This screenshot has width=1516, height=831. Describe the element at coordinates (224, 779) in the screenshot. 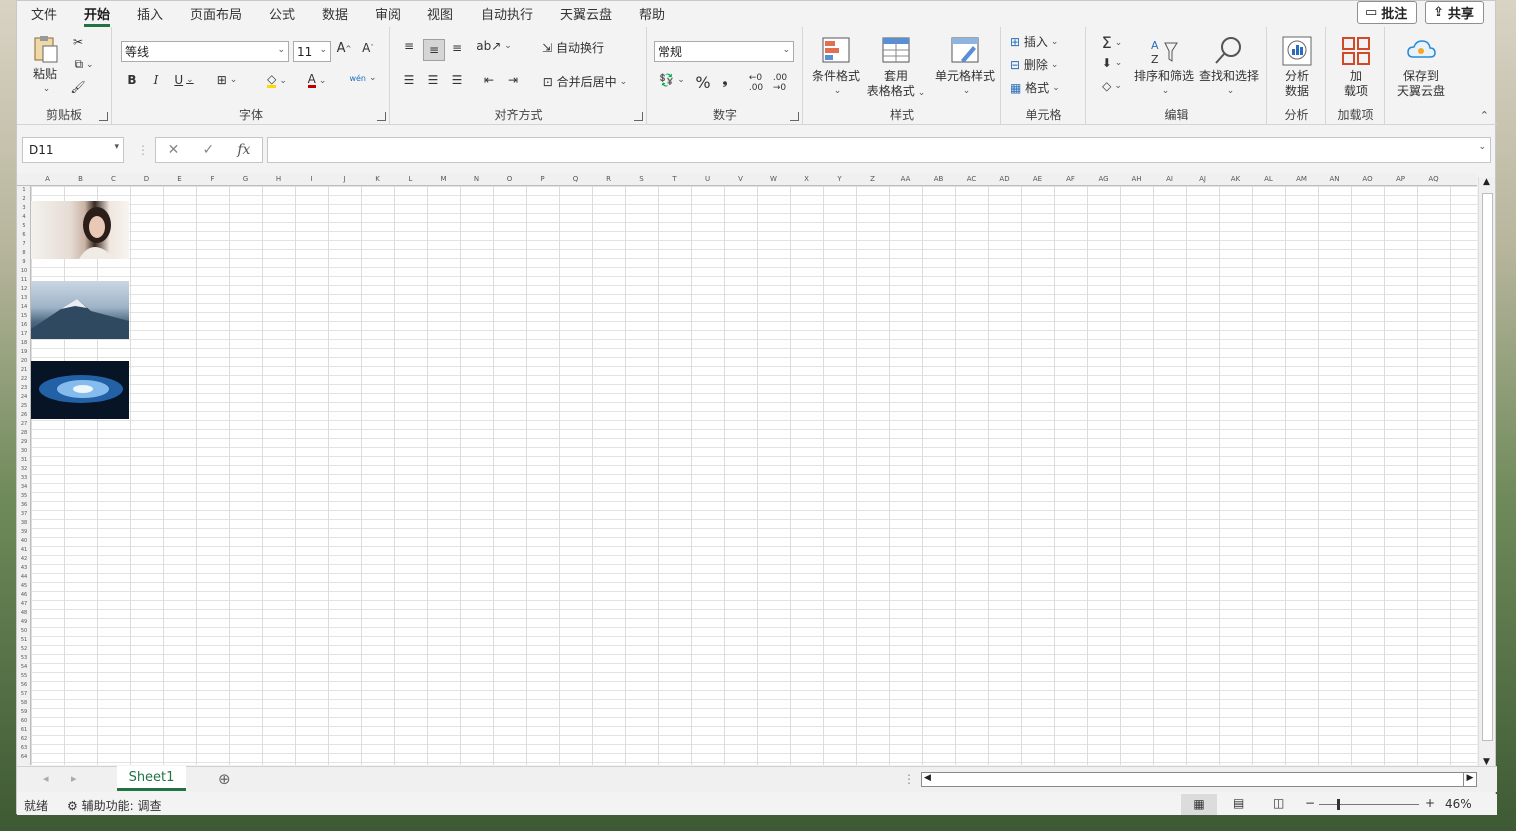

I see `add-sheet-icon: ⊕` at that location.